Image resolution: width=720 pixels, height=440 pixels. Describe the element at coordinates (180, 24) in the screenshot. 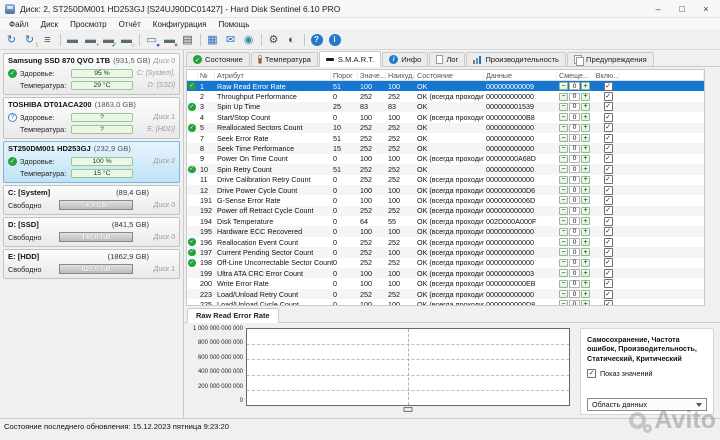

I see `menu-item: Конфигурация` at that location.